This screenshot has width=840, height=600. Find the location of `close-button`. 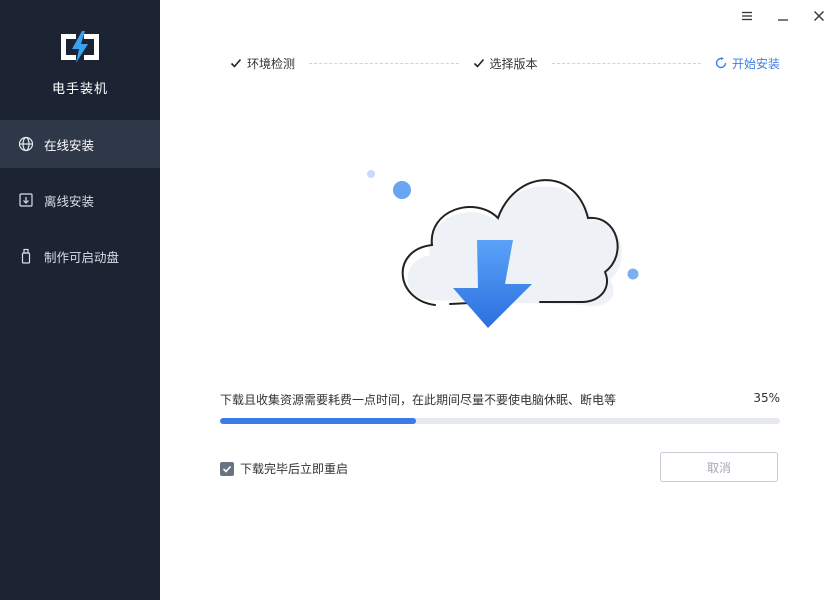

close-button is located at coordinates (819, 16).